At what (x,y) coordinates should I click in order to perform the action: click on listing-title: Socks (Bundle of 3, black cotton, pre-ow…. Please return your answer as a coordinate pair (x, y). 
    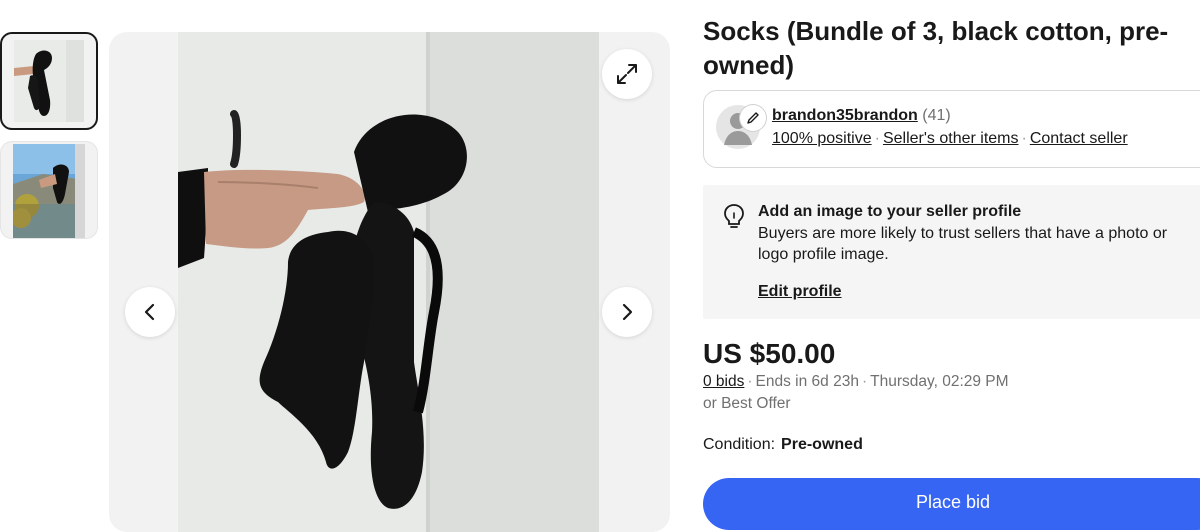
    Looking at the image, I should click on (936, 48).